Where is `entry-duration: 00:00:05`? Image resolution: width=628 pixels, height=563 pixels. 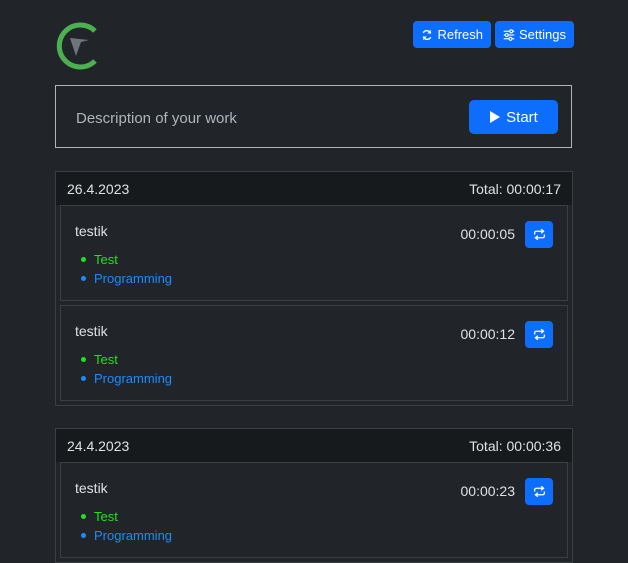
entry-duration: 00:00:05 is located at coordinates (488, 234).